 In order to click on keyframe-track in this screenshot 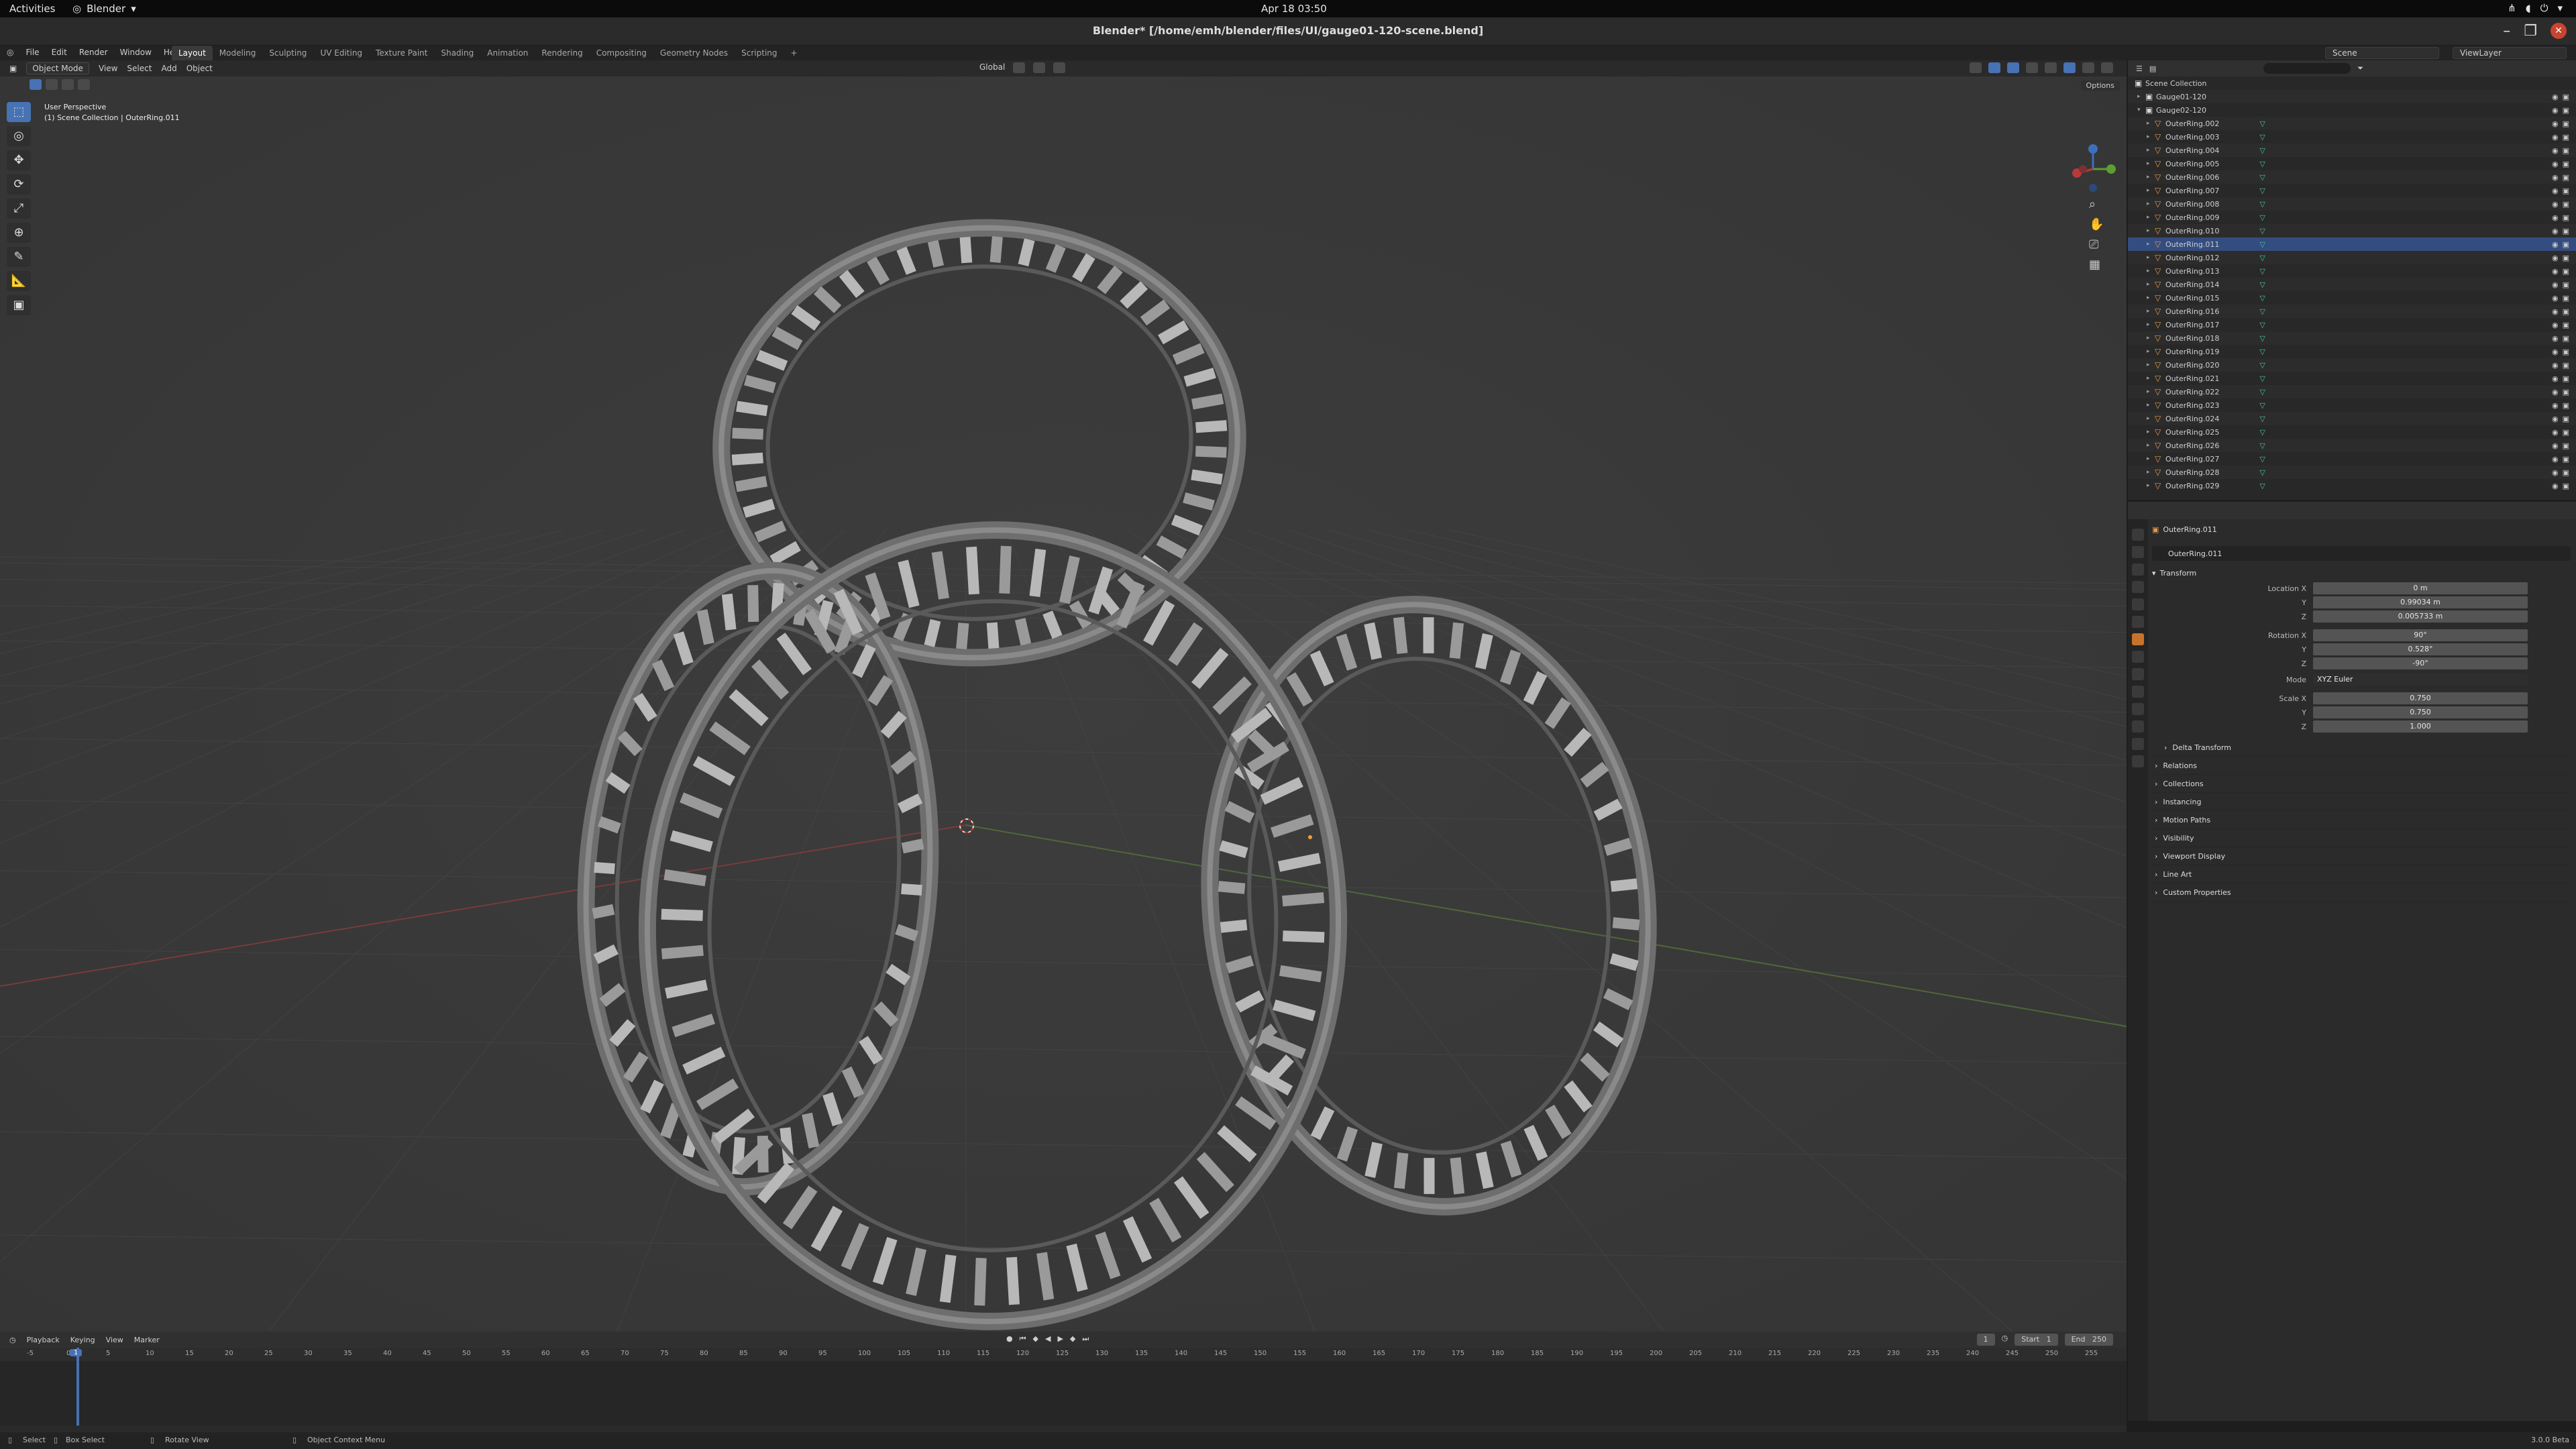, I will do `click(1063, 1393)`.